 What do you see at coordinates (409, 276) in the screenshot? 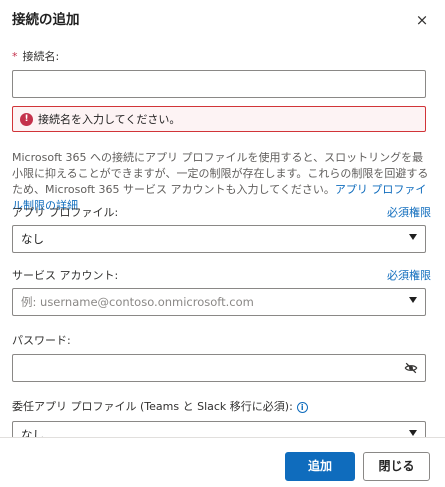
I see `service-account-required-permissions-link: 必須権限` at bounding box center [409, 276].